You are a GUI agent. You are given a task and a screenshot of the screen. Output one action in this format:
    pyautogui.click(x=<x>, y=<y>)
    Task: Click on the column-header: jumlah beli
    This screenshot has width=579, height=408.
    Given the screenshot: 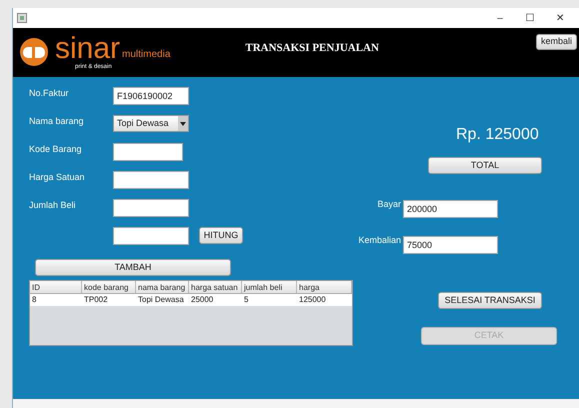 What is the action you would take?
    pyautogui.click(x=269, y=287)
    